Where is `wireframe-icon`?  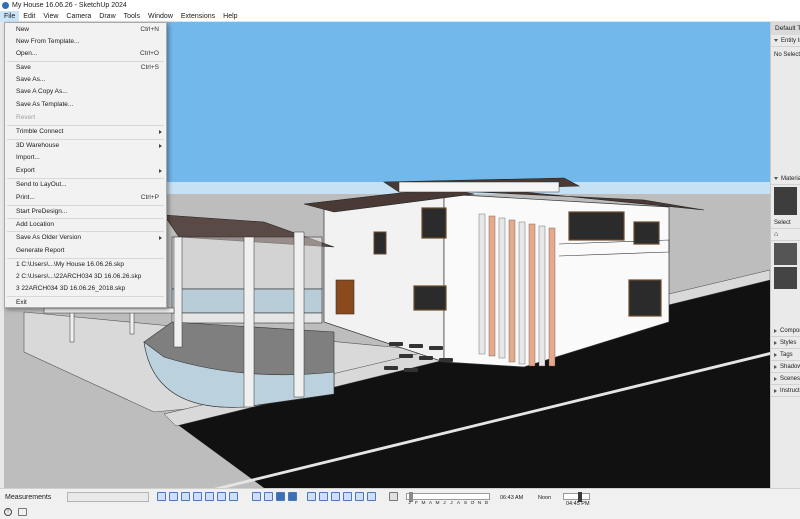 wireframe-icon is located at coordinates (268, 496).